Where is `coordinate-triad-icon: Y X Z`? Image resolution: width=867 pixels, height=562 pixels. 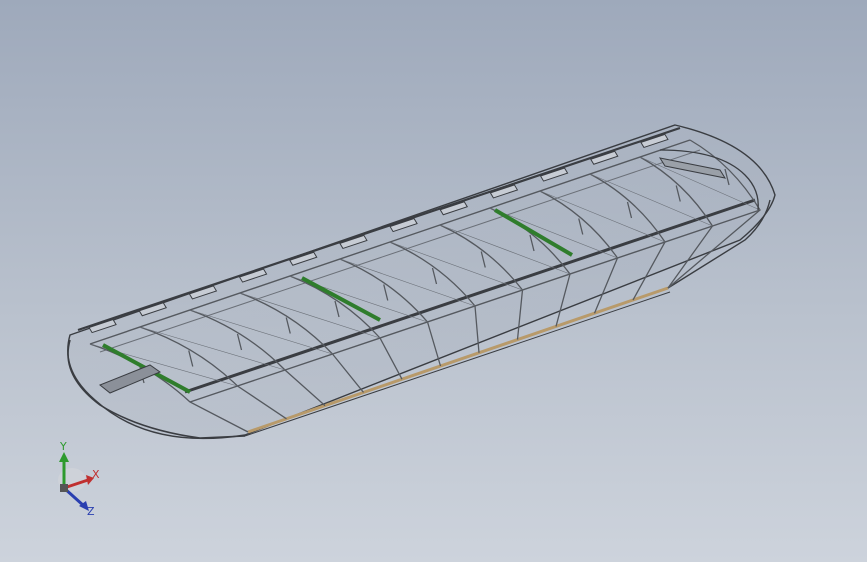 coordinate-triad-icon: Y X Z is located at coordinates (79, 479).